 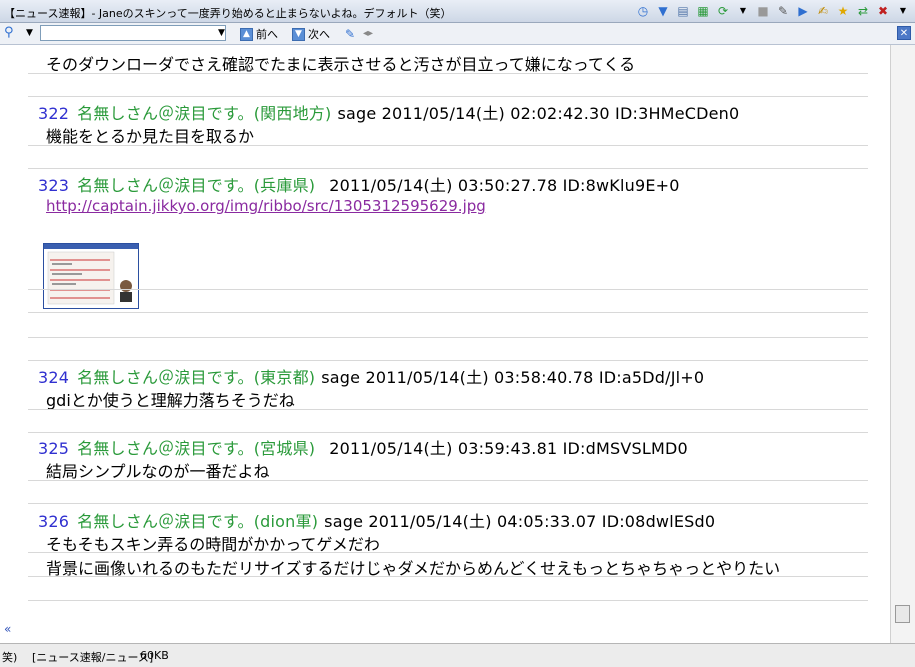 What do you see at coordinates (803, 11) in the screenshot?
I see `next-page-icon: ▶` at bounding box center [803, 11].